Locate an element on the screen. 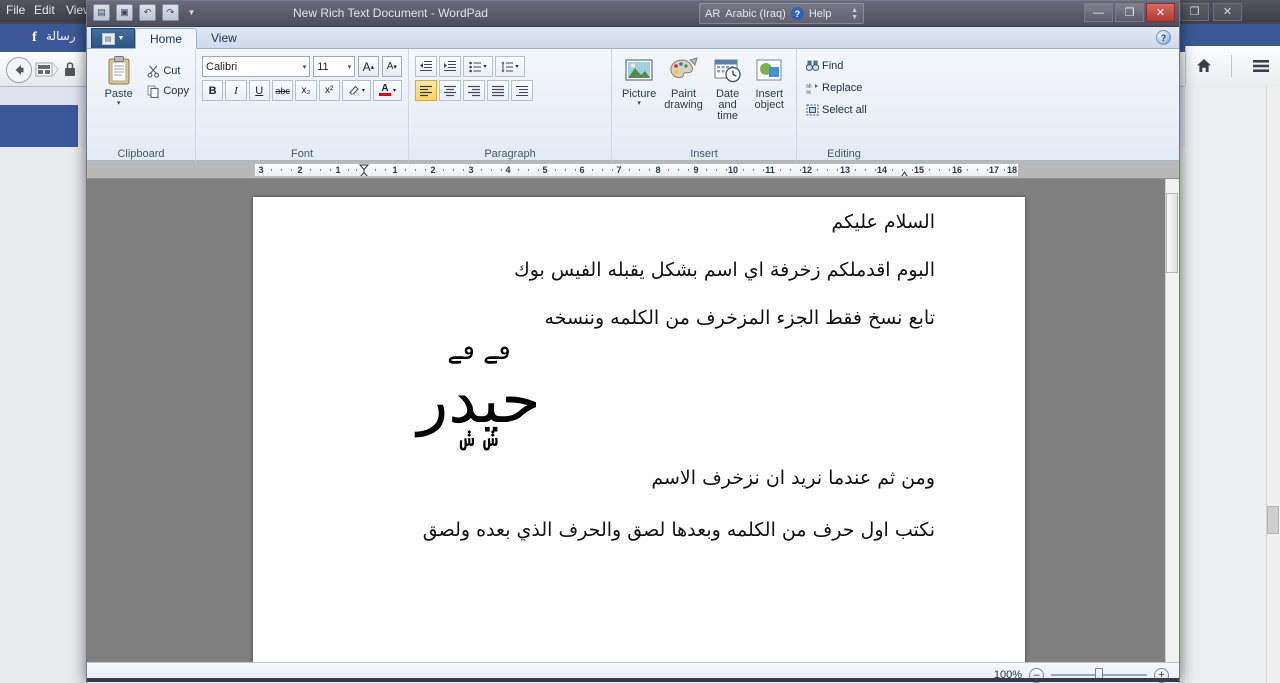 Image resolution: width=1280 pixels, height=683 pixels. picture-caret-icon: ▾ is located at coordinates (639, 103).